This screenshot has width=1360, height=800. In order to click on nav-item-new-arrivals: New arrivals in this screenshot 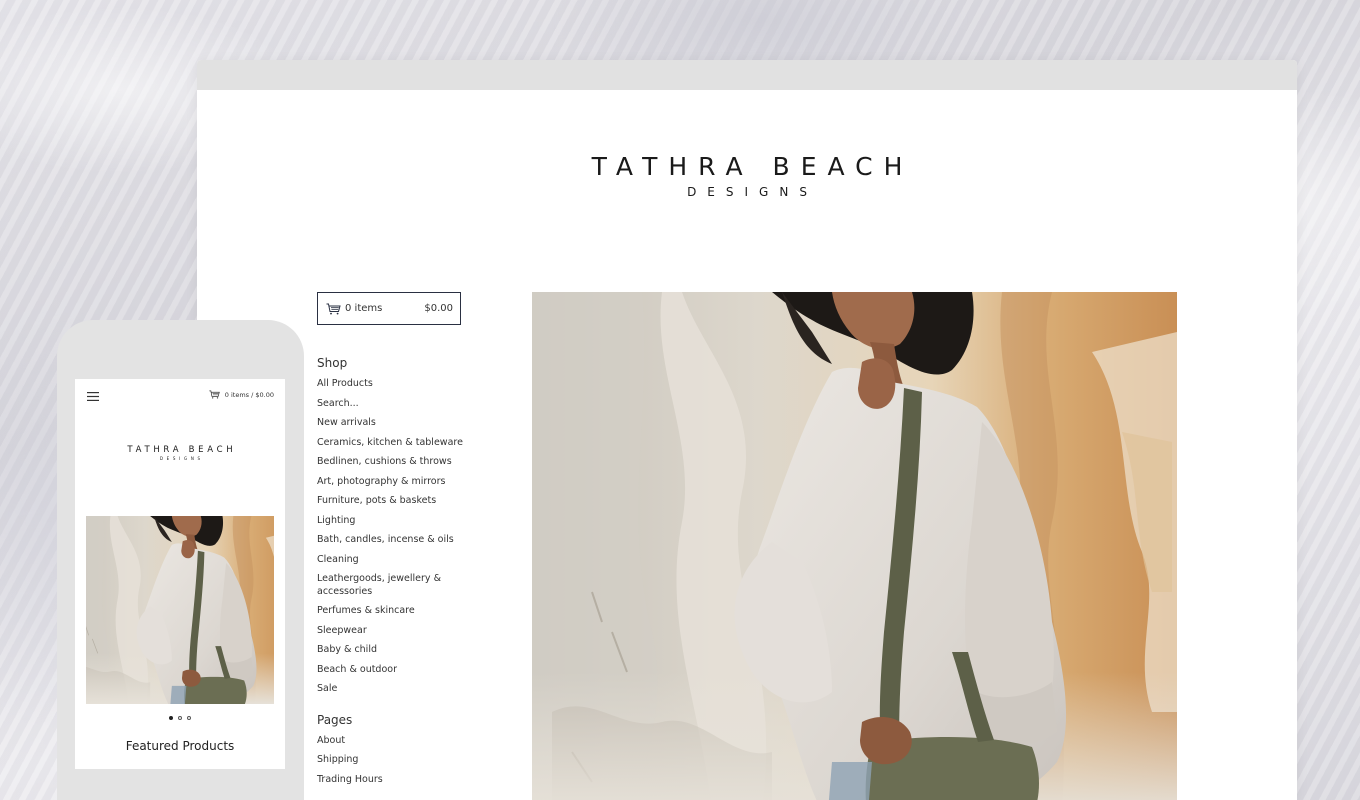, I will do `click(397, 423)`.